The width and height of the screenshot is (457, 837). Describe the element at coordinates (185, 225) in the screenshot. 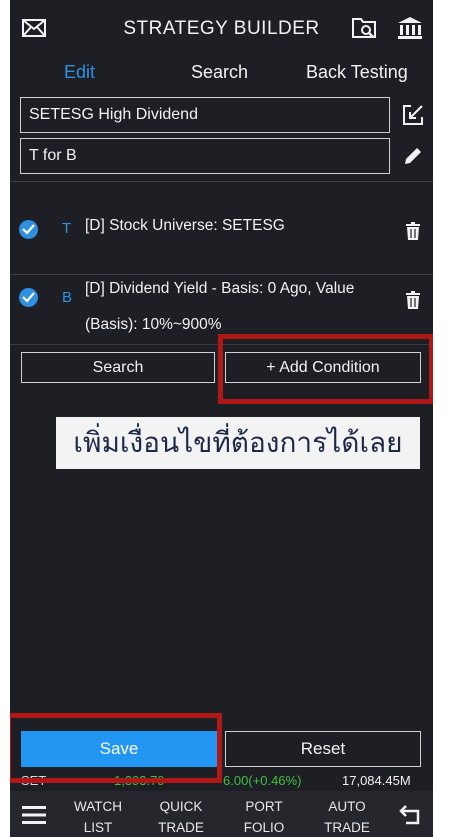

I see `condition-text: [D] Stock Universe: SETESG` at that location.